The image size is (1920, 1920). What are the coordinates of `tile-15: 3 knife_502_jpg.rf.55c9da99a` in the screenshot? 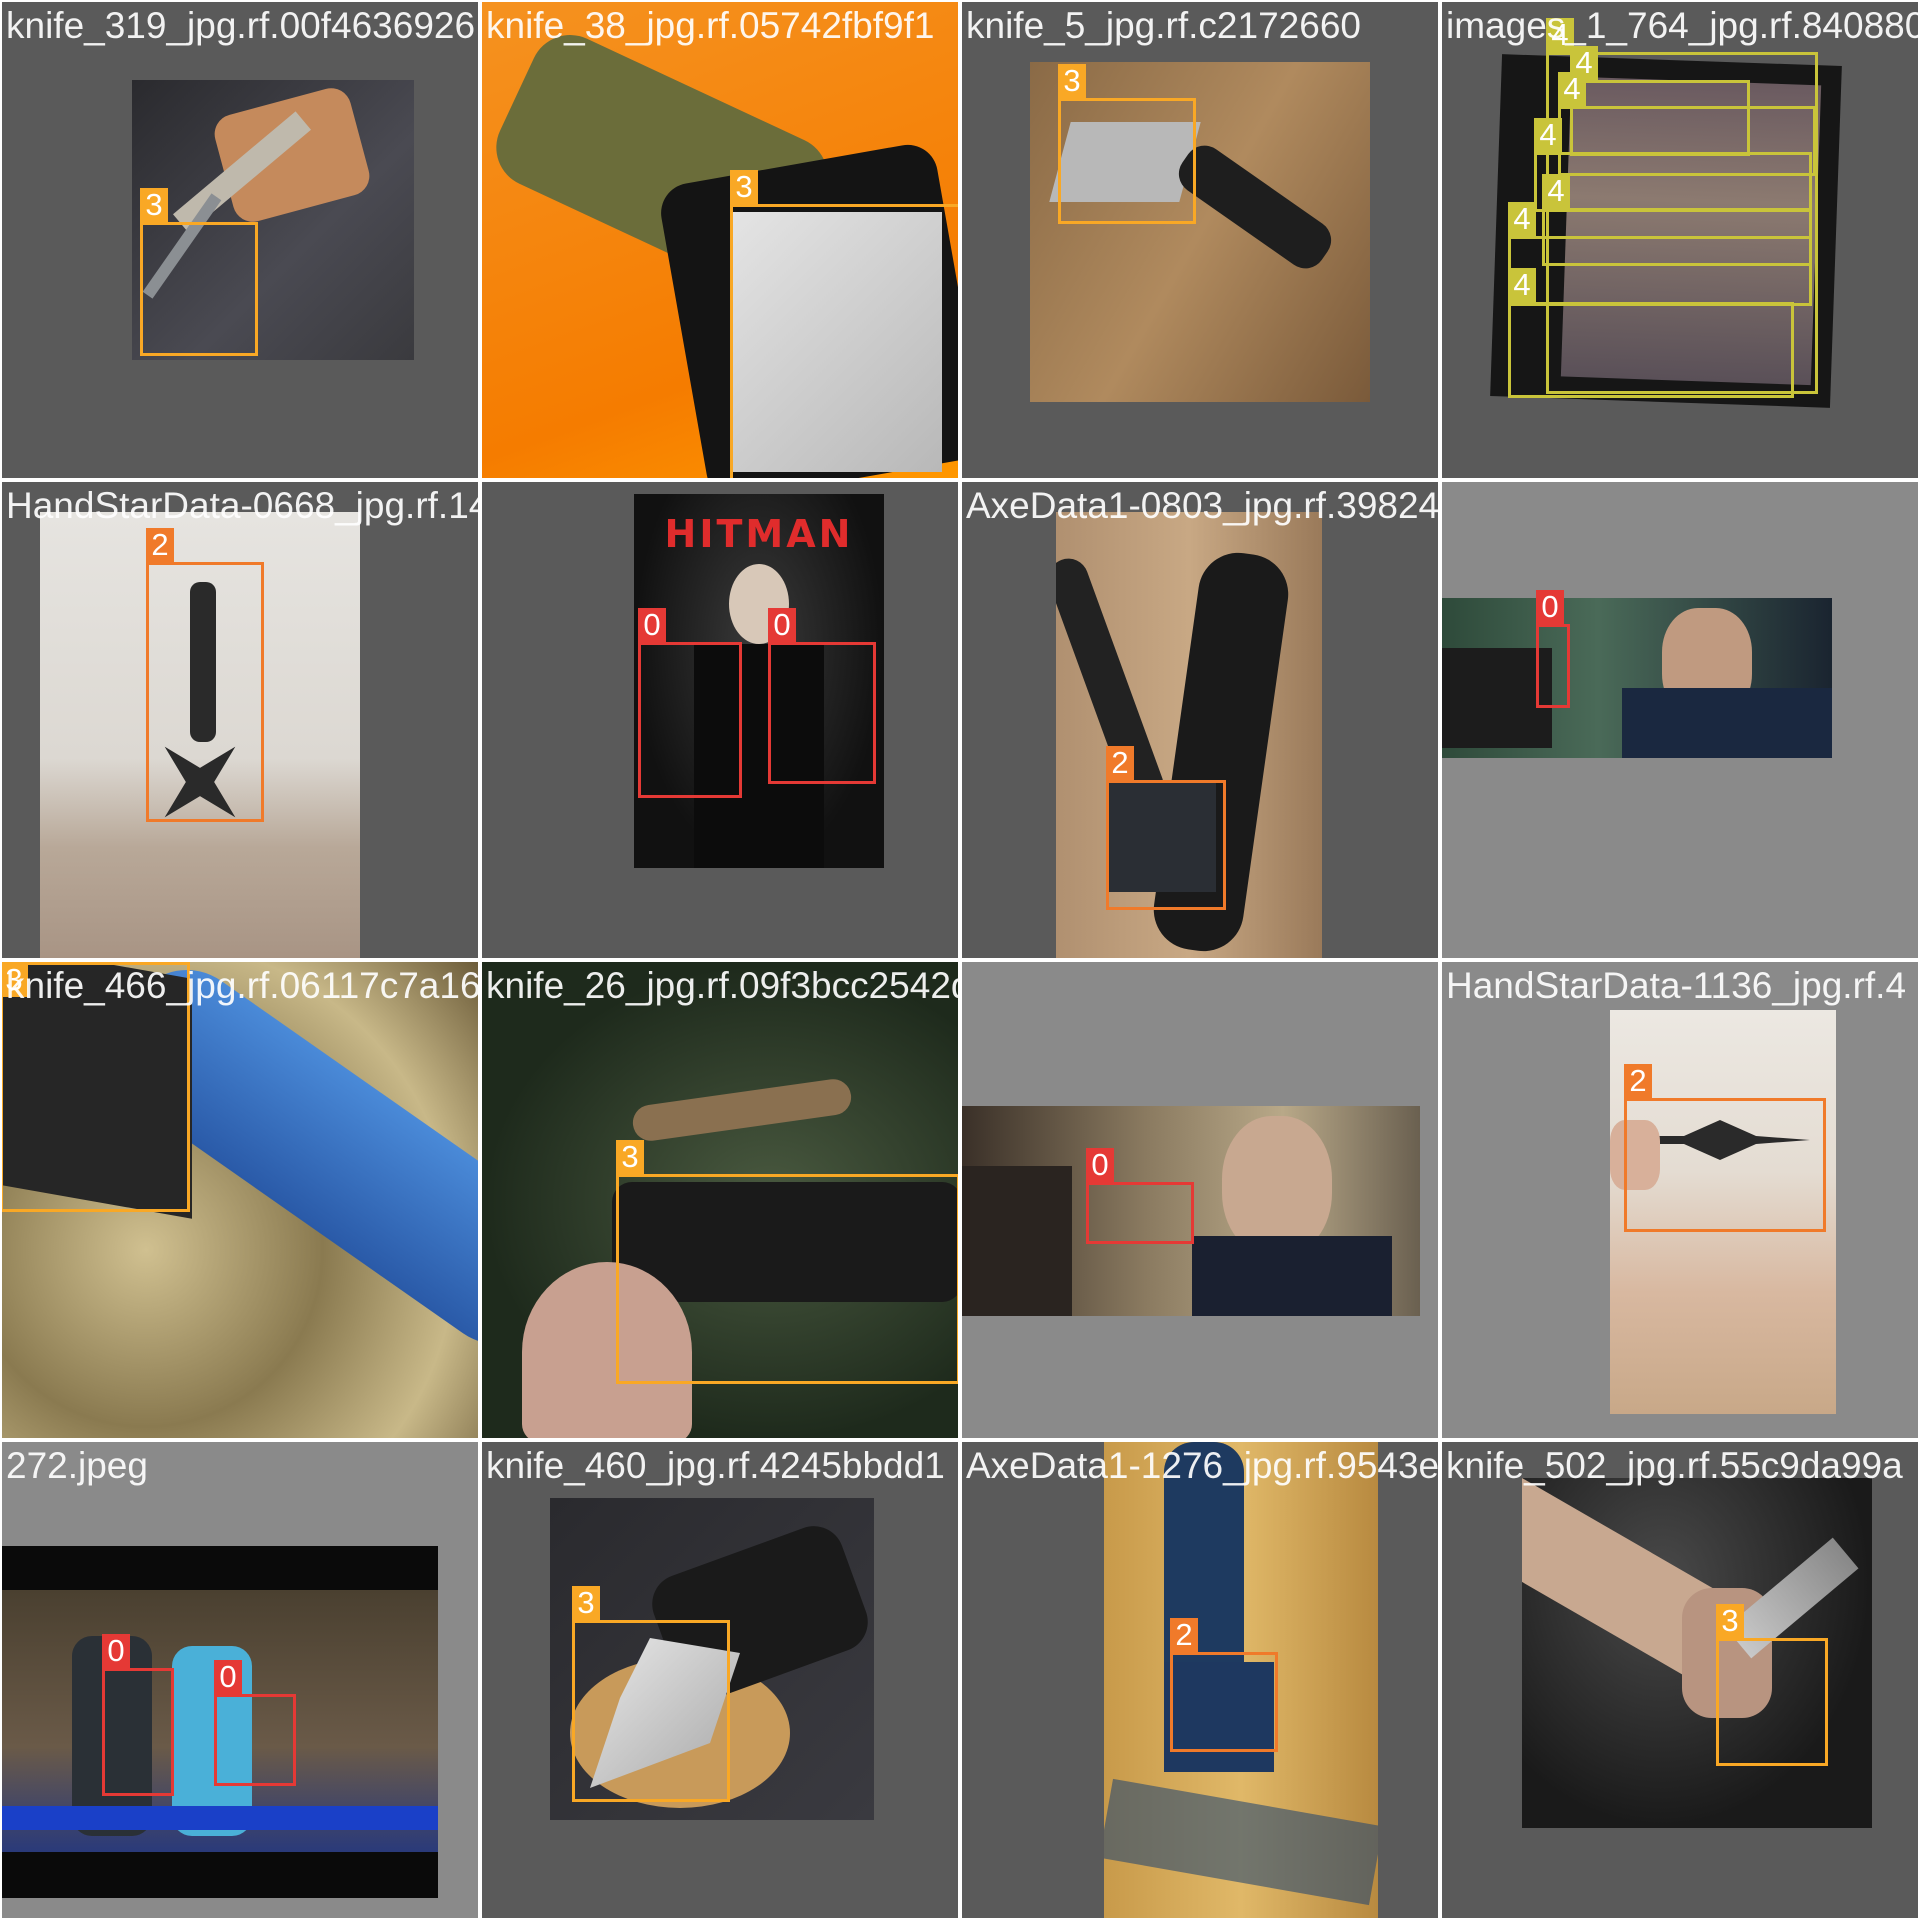 It's located at (1680, 1680).